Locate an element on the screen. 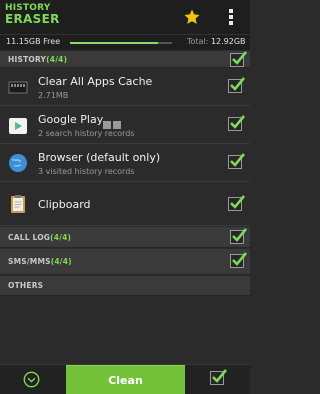 The height and width of the screenshot is (394, 320). section-call-log: CALL LOG(4/4) is located at coordinates (125, 237).